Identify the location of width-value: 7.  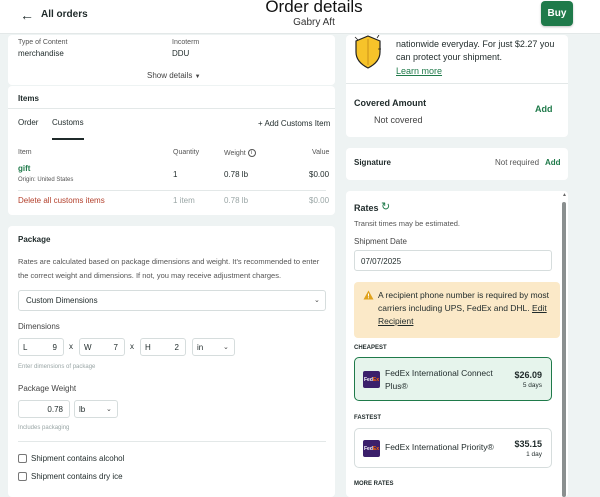
(115, 347).